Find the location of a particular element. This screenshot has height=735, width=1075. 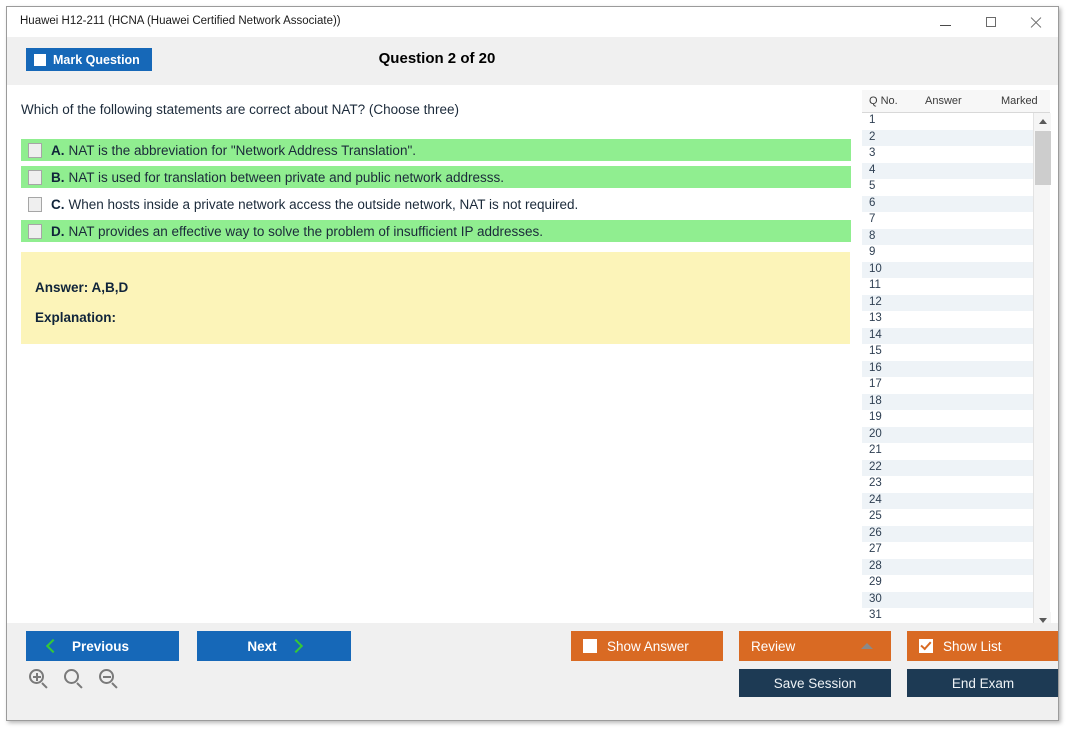

zoom-controls is located at coordinates (74, 679).